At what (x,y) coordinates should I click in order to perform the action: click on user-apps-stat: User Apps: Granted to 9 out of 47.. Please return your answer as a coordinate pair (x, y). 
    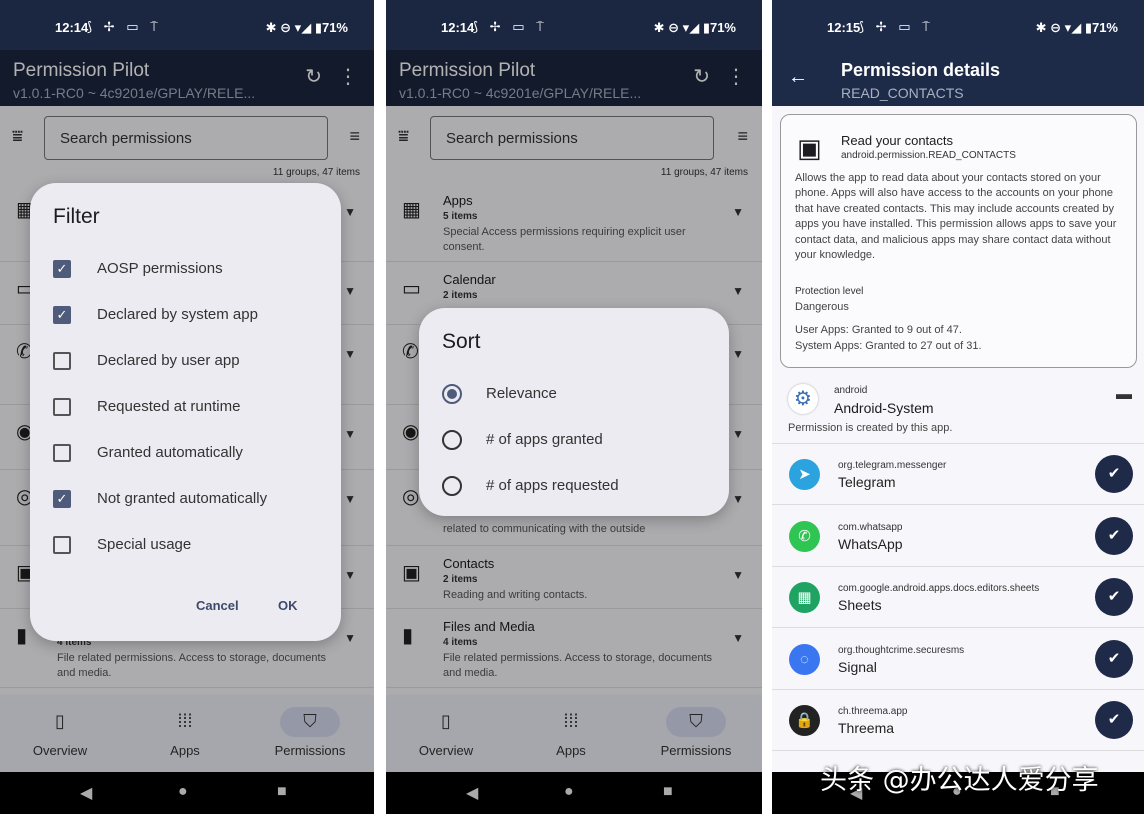
    Looking at the image, I should click on (878, 330).